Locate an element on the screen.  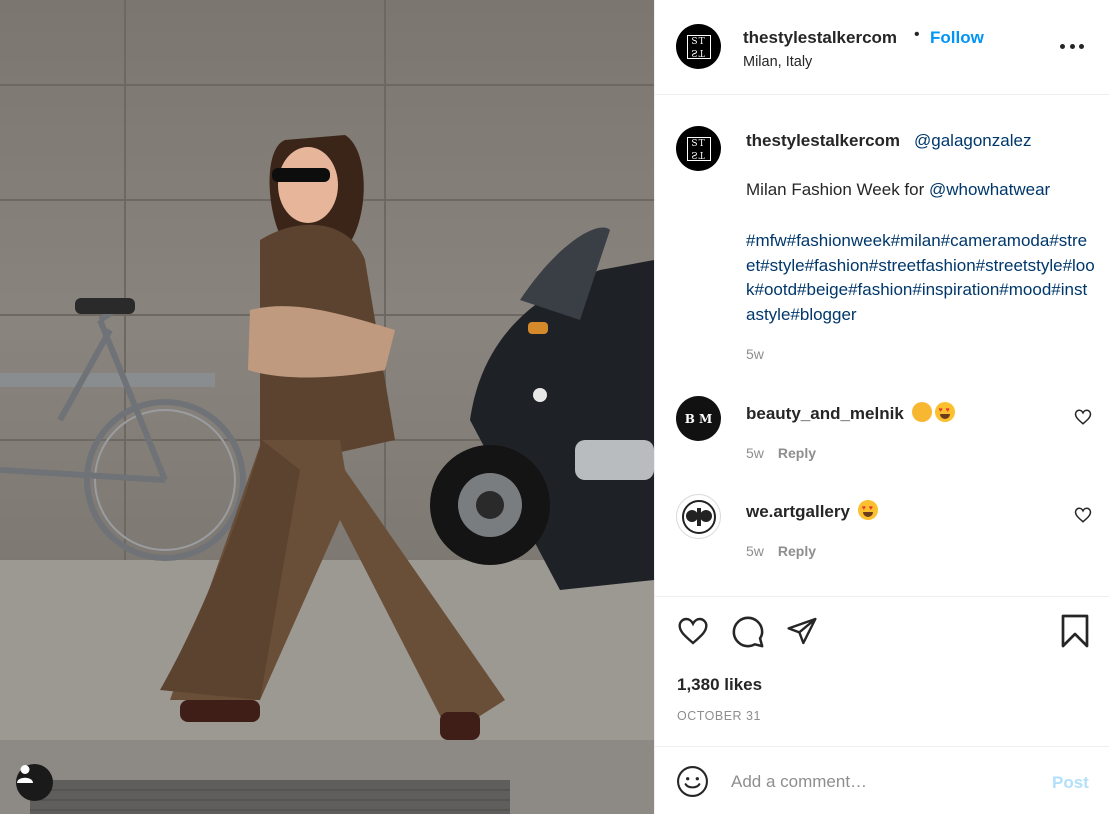
artgallery-logo-icon is located at coordinates (698, 516).